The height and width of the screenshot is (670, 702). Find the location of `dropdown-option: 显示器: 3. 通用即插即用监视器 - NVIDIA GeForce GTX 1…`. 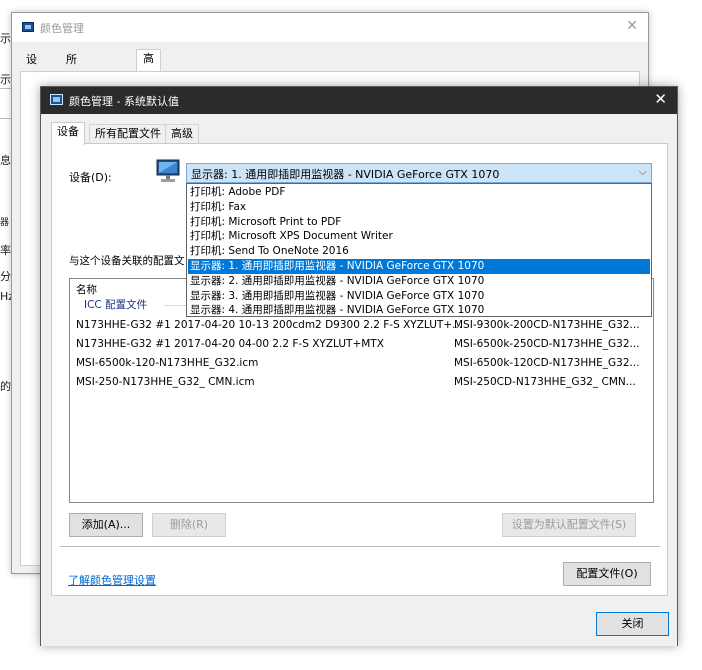

dropdown-option: 显示器: 3. 通用即插即用监视器 - NVIDIA GeForce GTX 1… is located at coordinates (419, 296).